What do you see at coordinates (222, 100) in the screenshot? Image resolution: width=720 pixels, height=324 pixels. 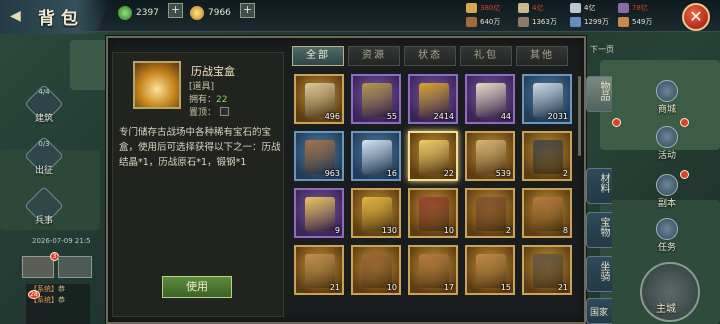 I see `owned-value: 22` at bounding box center [222, 100].